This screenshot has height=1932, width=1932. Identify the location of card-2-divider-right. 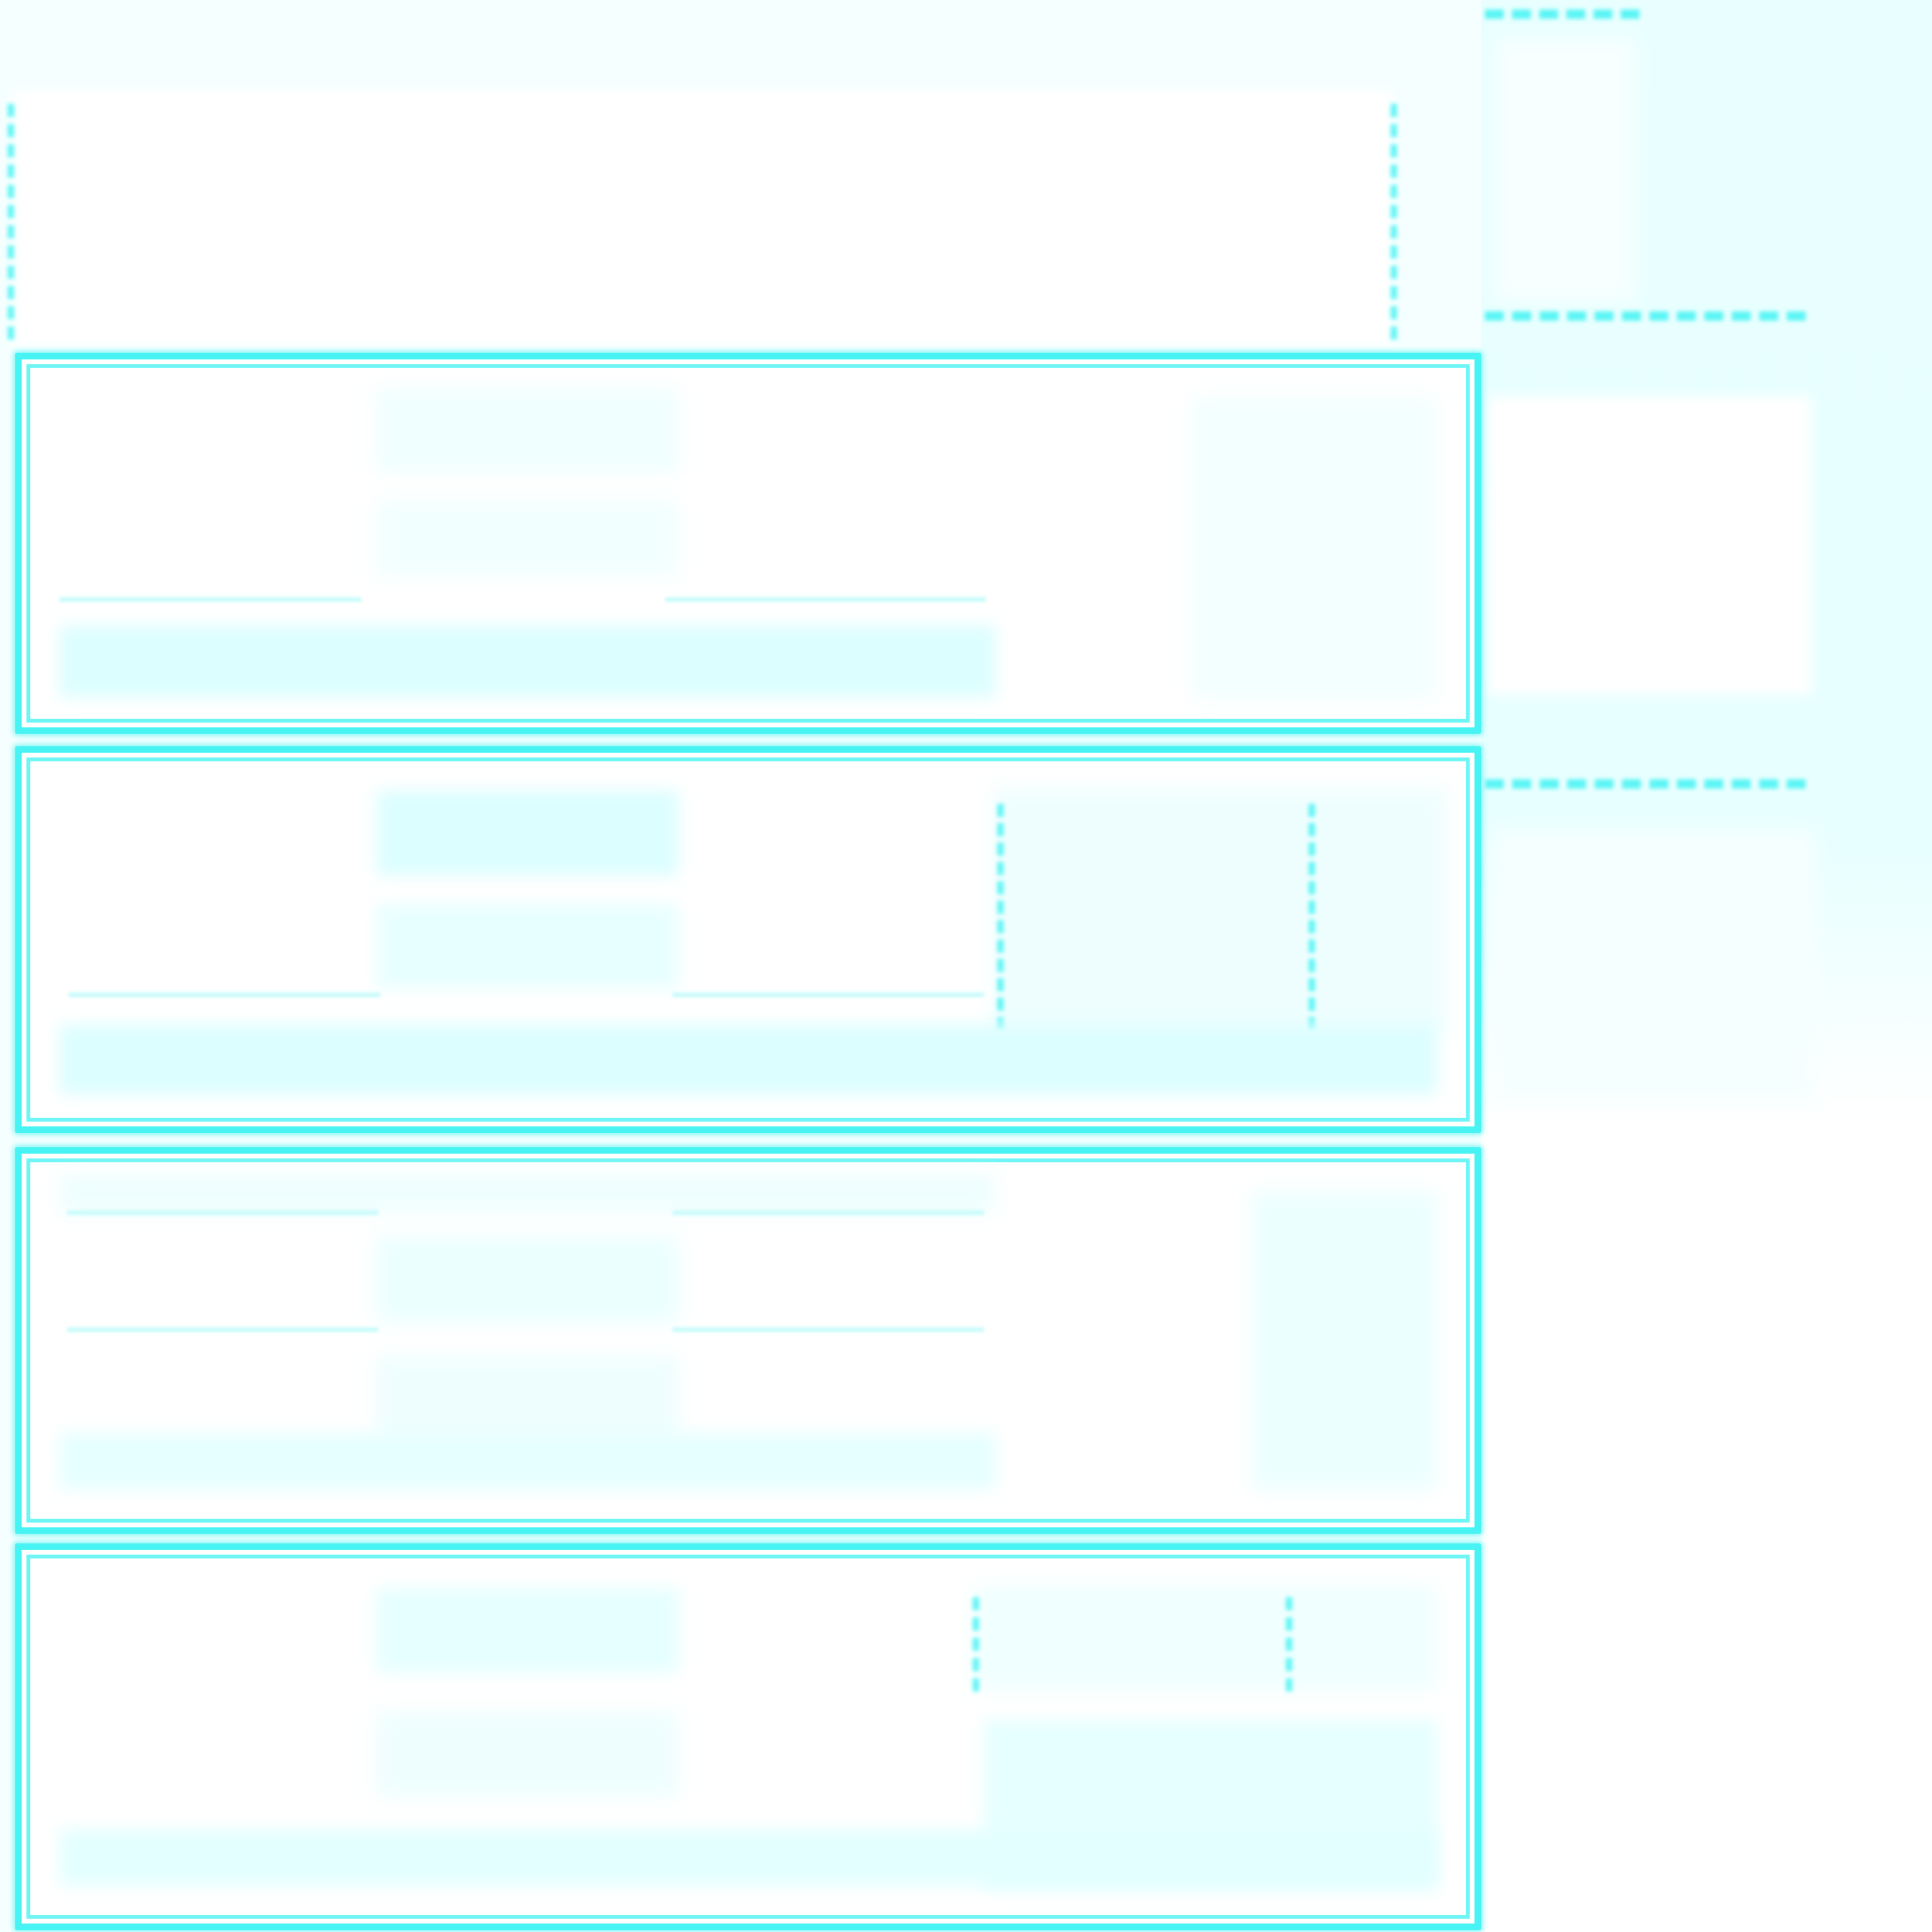
(828, 994).